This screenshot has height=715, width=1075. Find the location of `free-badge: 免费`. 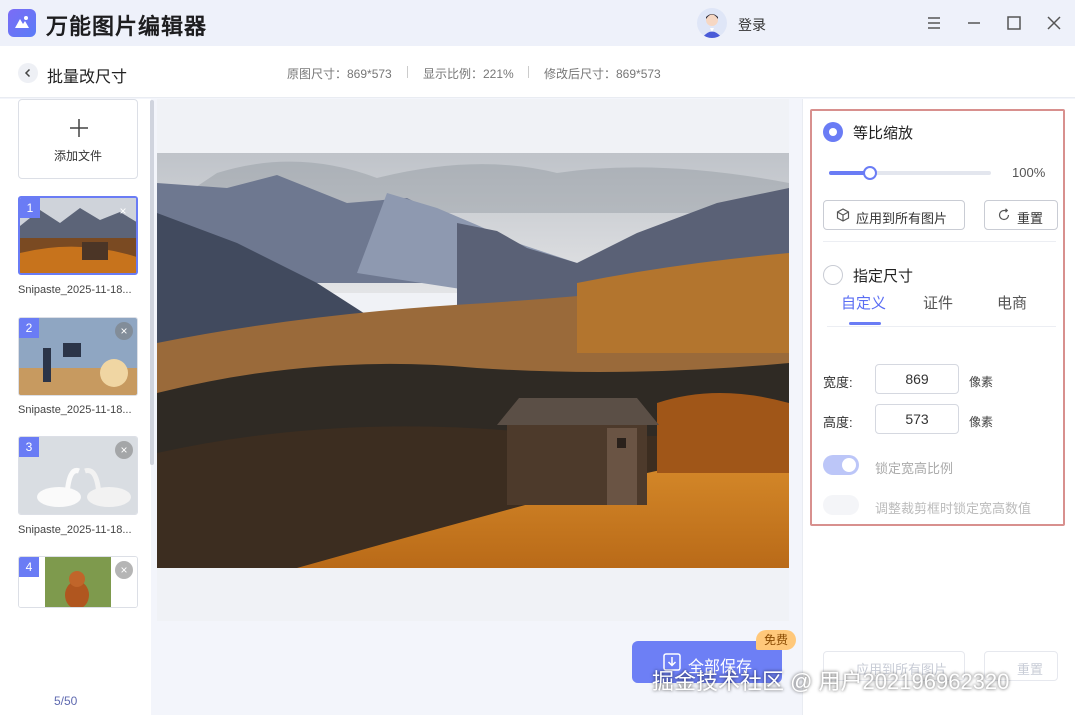

free-badge: 免费 is located at coordinates (776, 640).